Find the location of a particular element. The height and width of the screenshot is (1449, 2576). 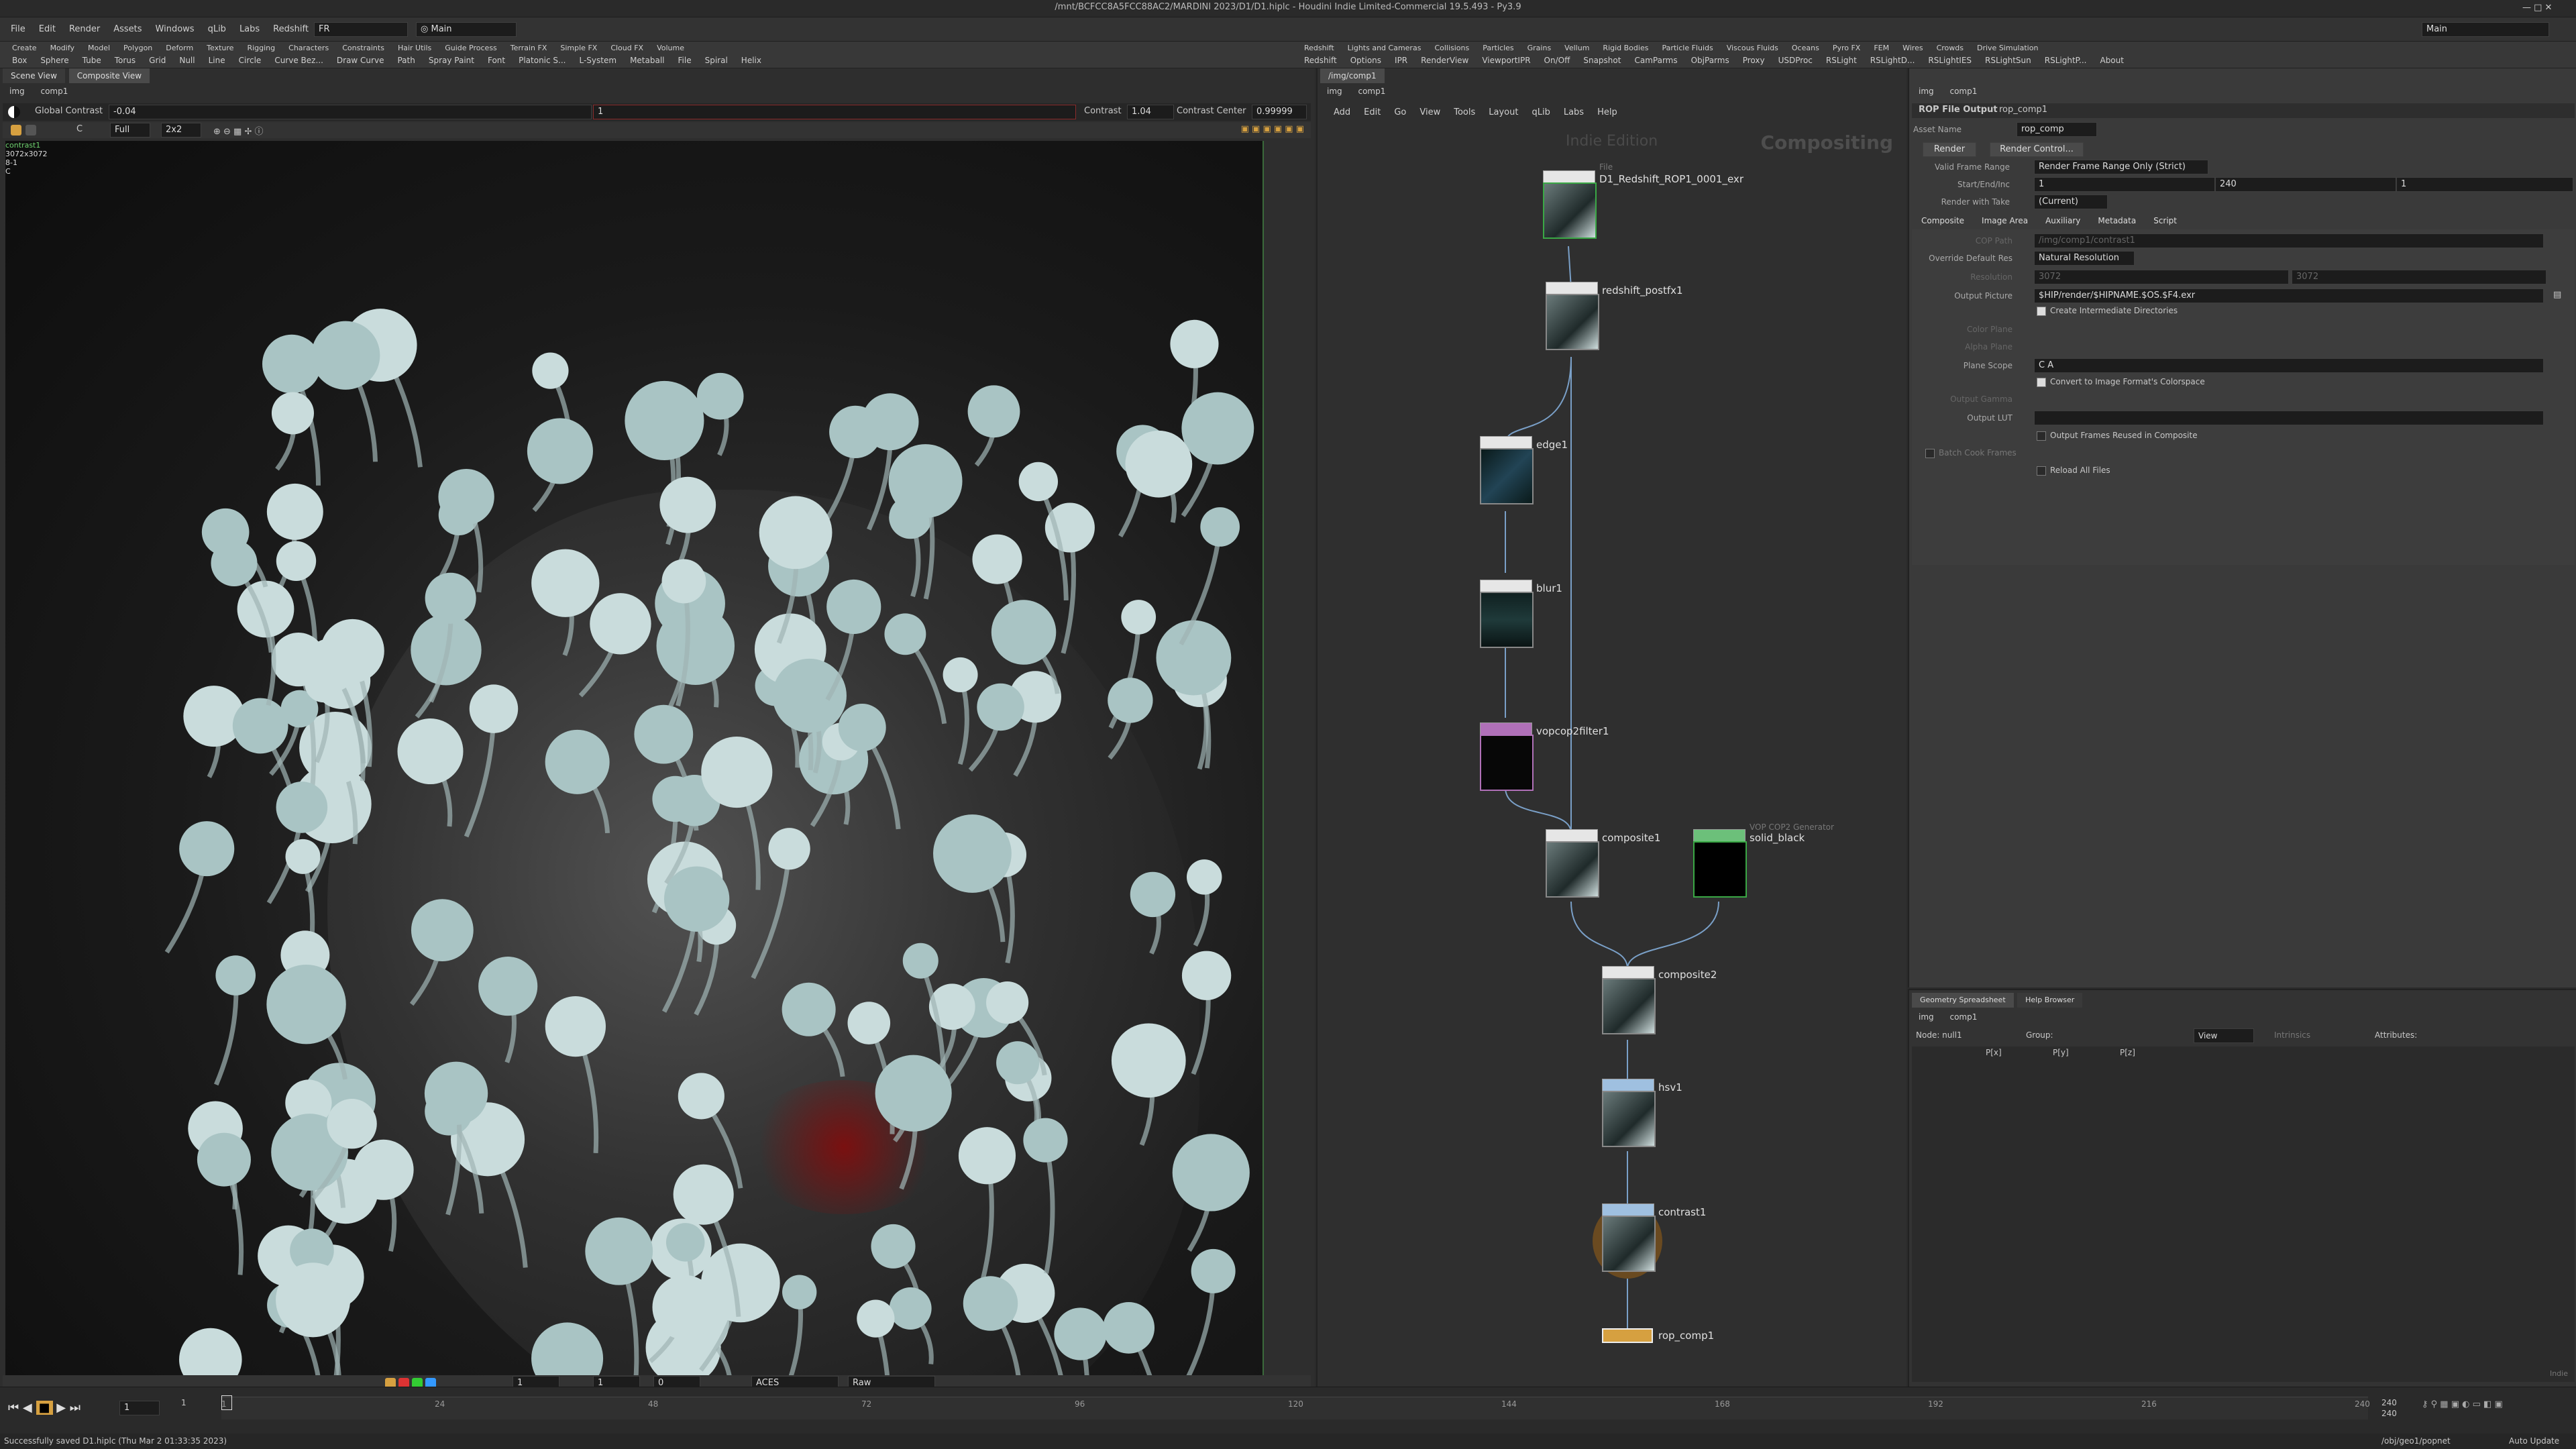

shelf-tab-7: Characters is located at coordinates (308, 47).